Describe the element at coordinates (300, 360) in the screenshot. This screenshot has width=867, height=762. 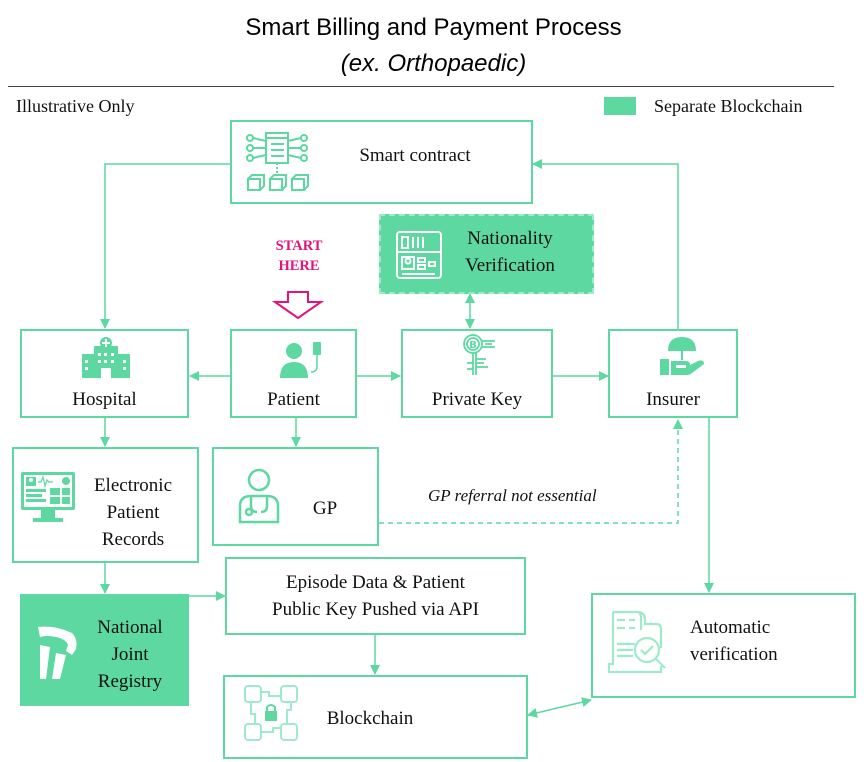
I see `patient-icon` at that location.